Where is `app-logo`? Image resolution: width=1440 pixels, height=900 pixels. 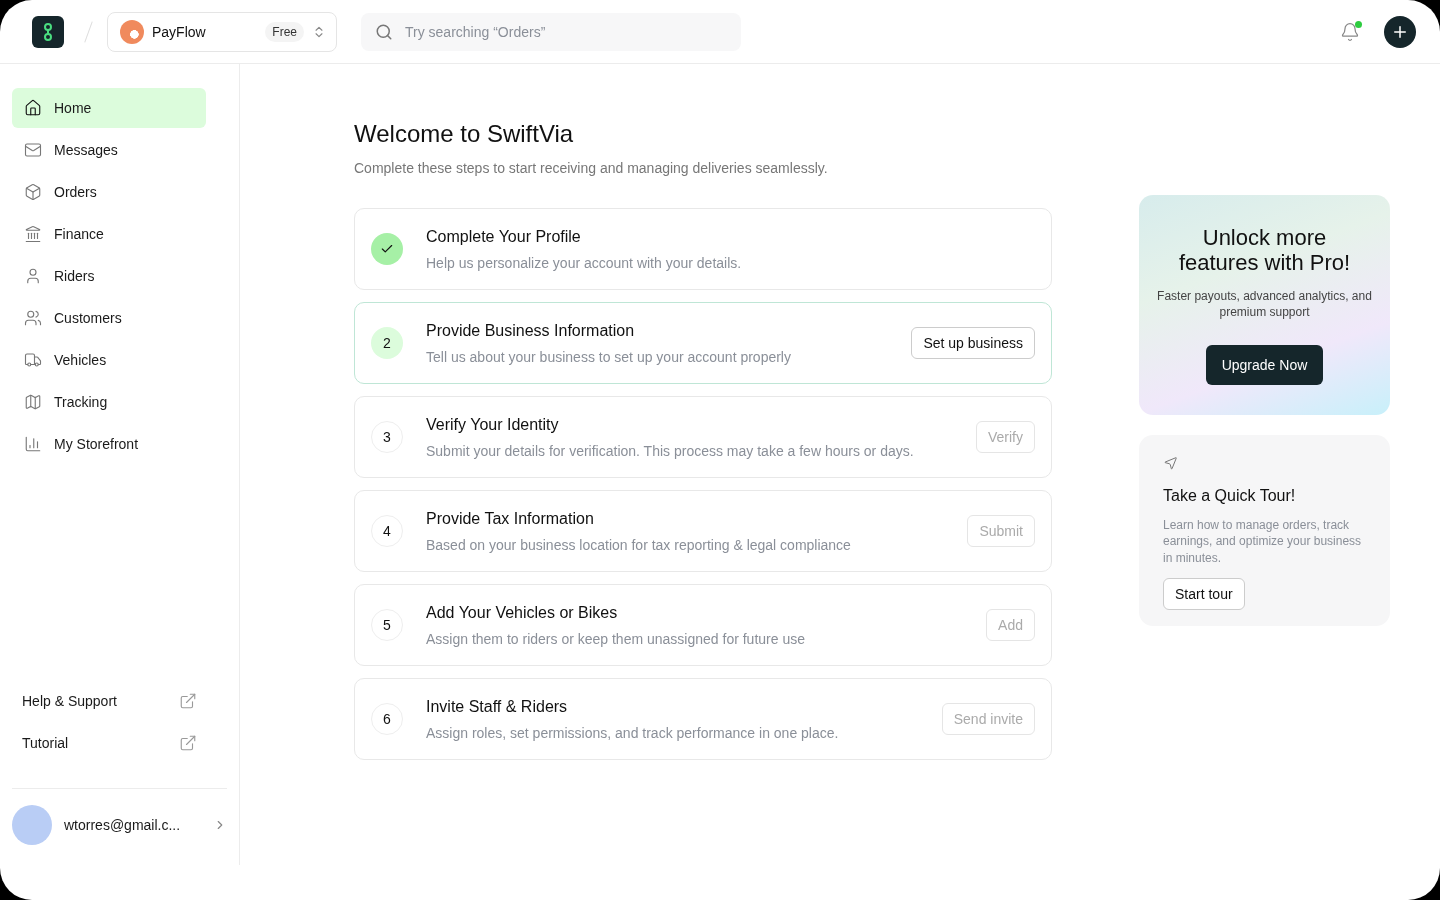
app-logo is located at coordinates (48, 31).